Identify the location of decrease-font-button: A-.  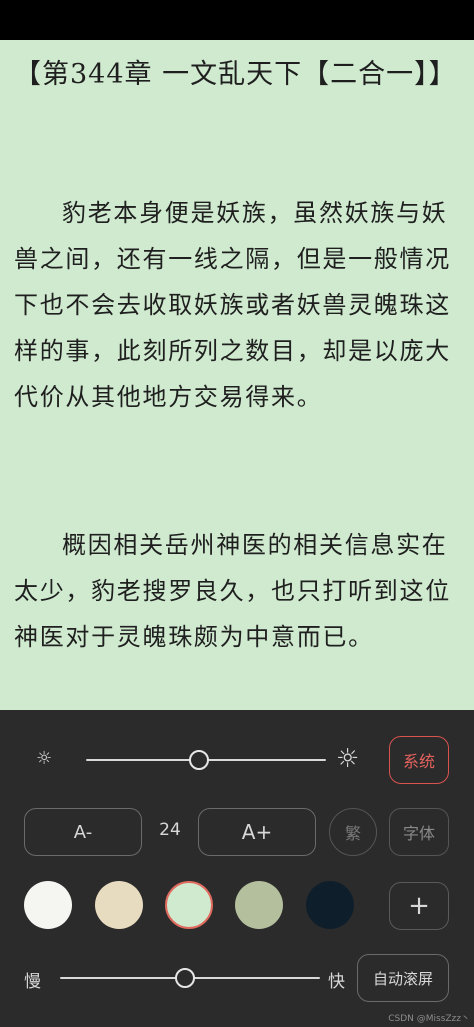
(83, 832).